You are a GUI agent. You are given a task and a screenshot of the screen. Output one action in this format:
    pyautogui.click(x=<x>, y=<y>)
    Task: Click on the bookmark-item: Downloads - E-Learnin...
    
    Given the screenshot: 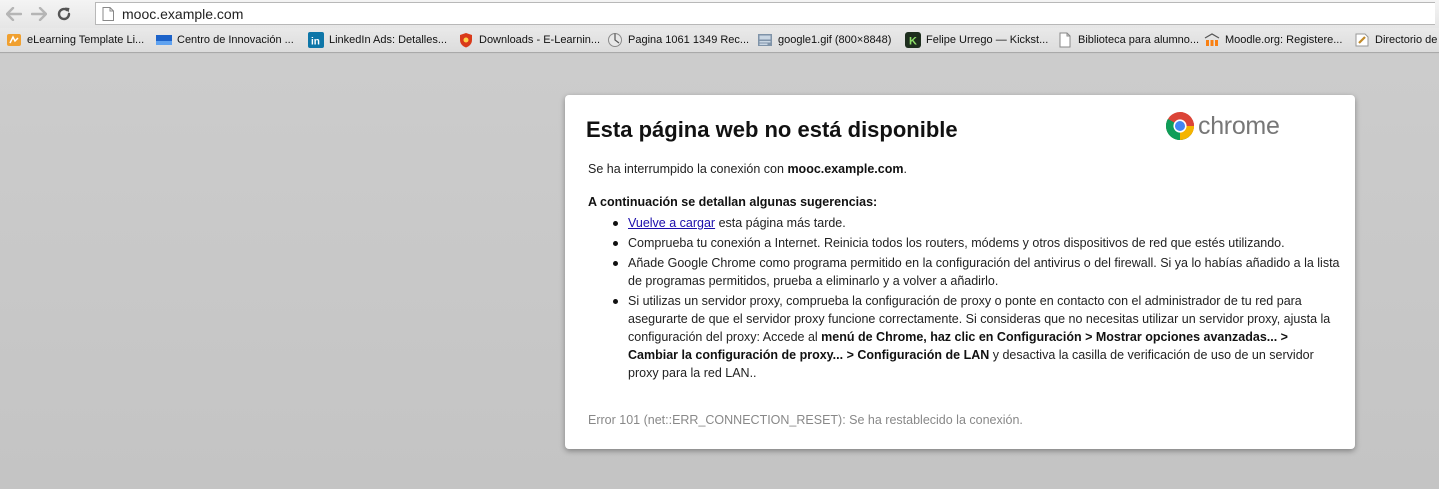 What is the action you would take?
    pyautogui.click(x=532, y=40)
    